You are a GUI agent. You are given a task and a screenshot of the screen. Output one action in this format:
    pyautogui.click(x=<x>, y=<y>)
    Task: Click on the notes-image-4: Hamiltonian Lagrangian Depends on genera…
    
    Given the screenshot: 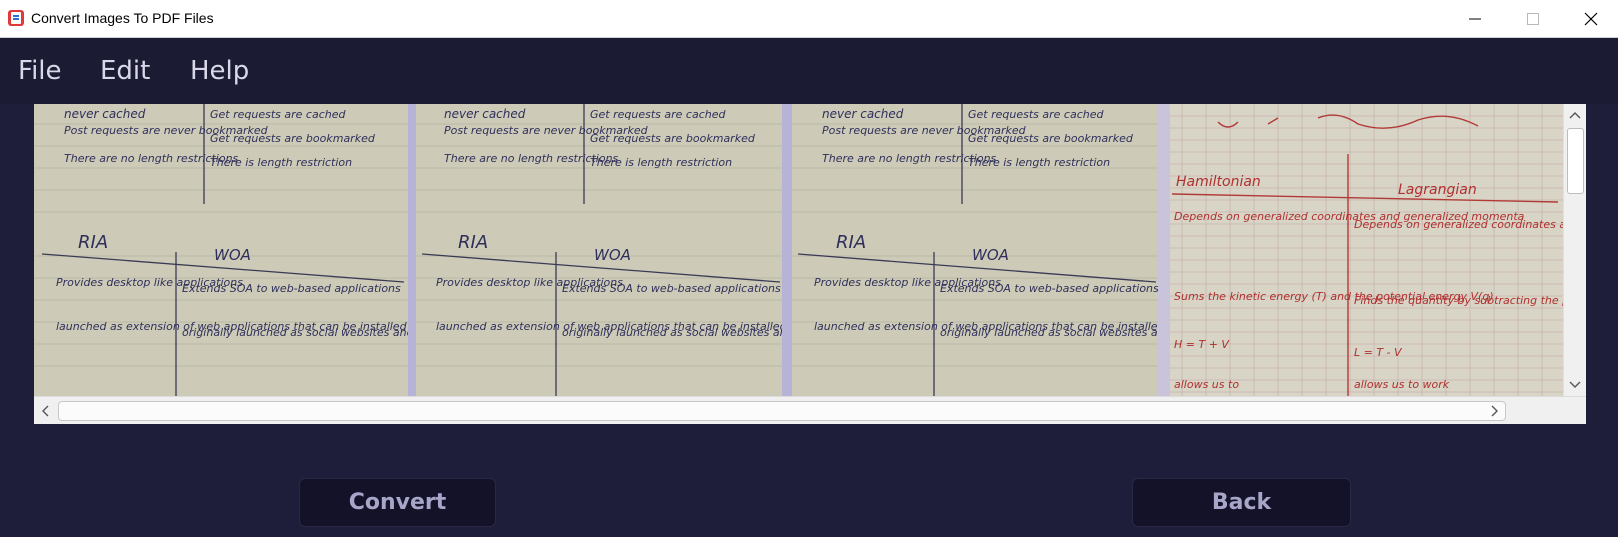 What is the action you would take?
    pyautogui.click(x=1360, y=250)
    